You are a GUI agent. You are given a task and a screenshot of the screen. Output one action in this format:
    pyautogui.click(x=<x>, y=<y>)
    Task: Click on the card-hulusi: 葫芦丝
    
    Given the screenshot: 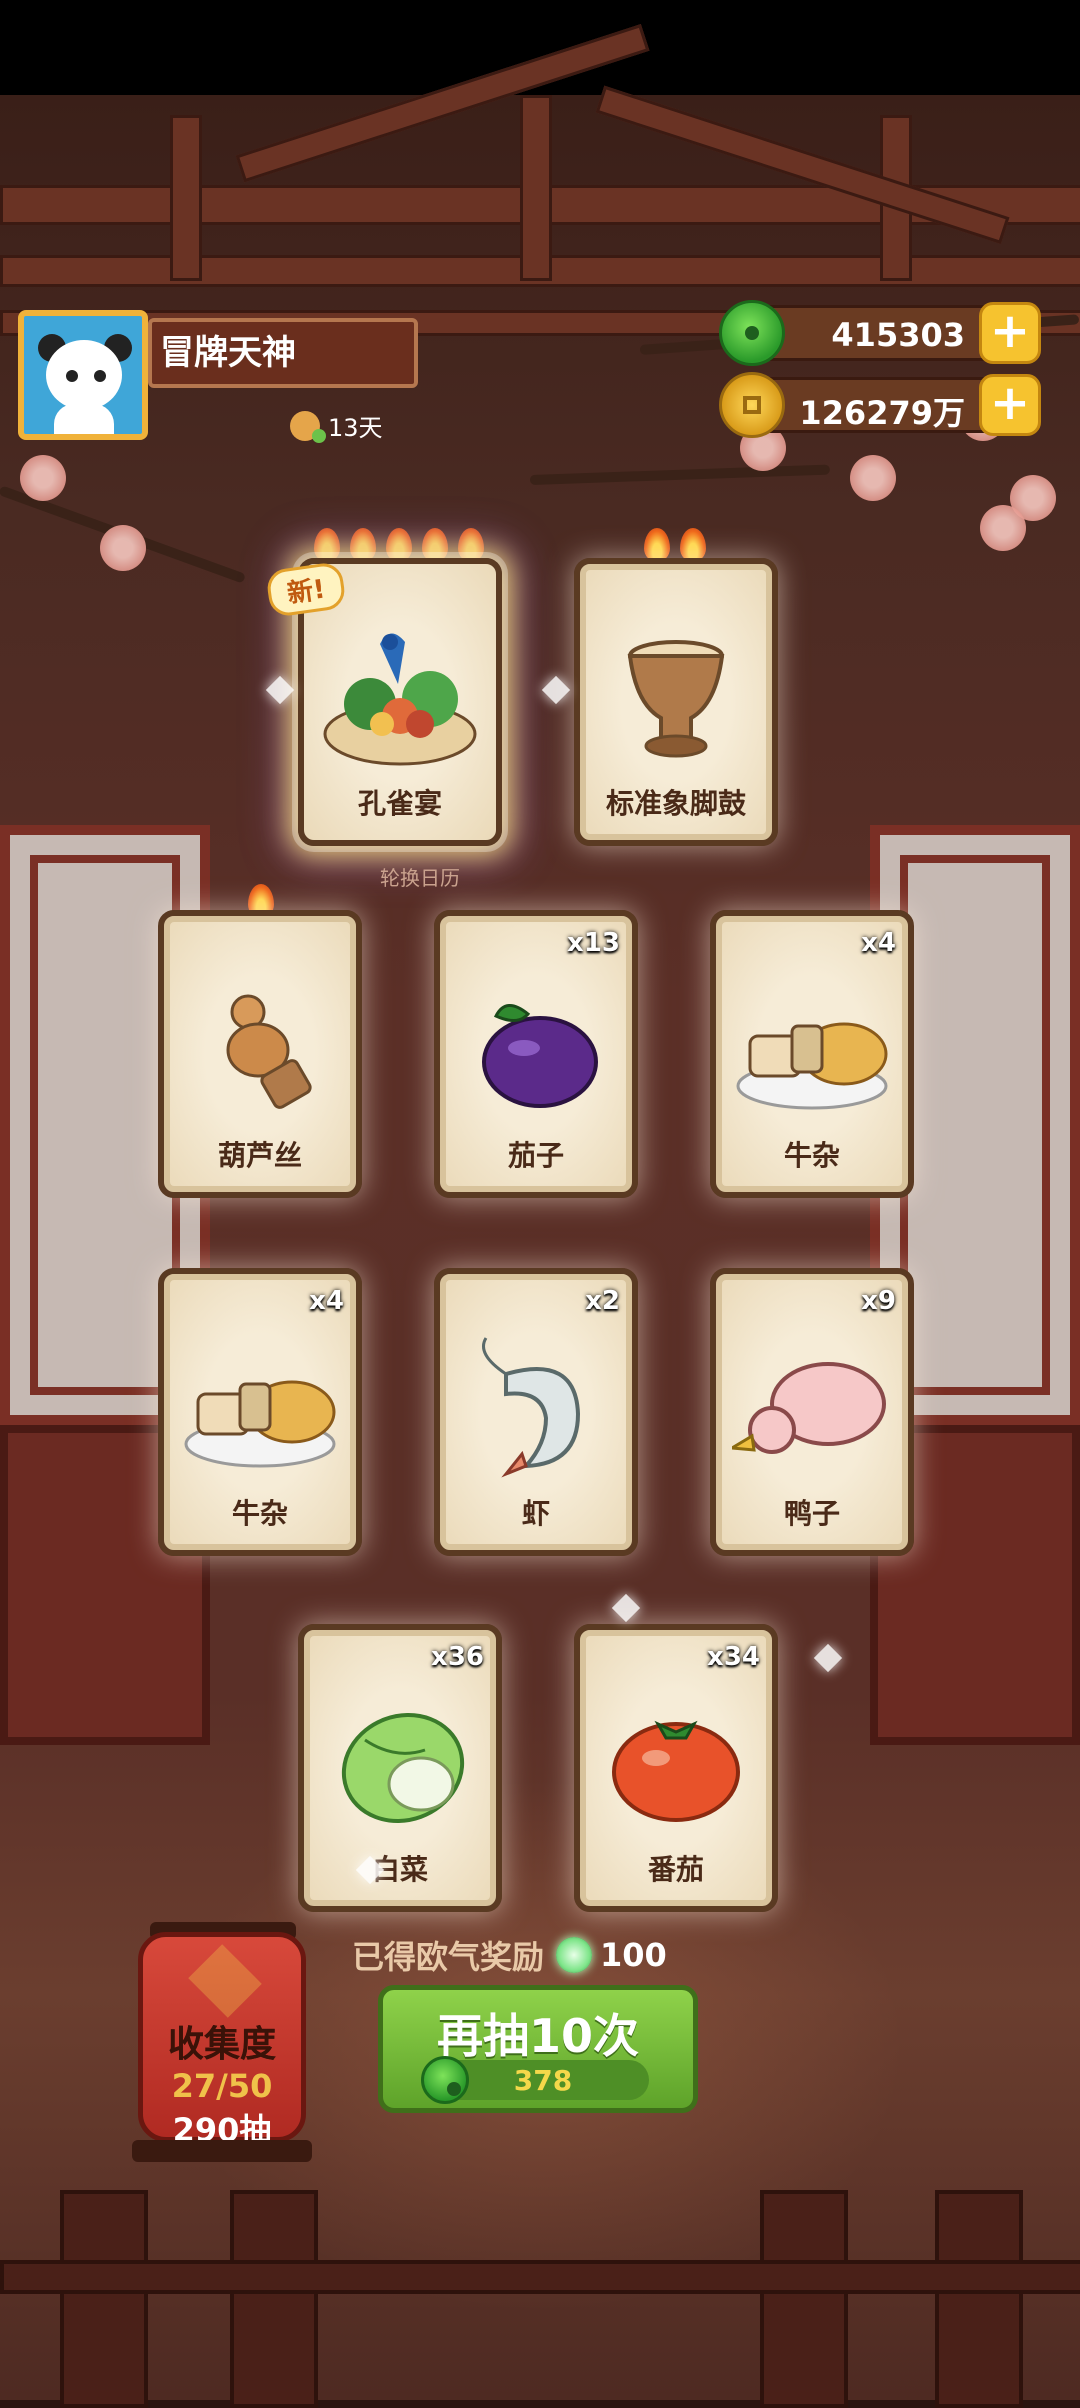 What is the action you would take?
    pyautogui.click(x=260, y=1054)
    